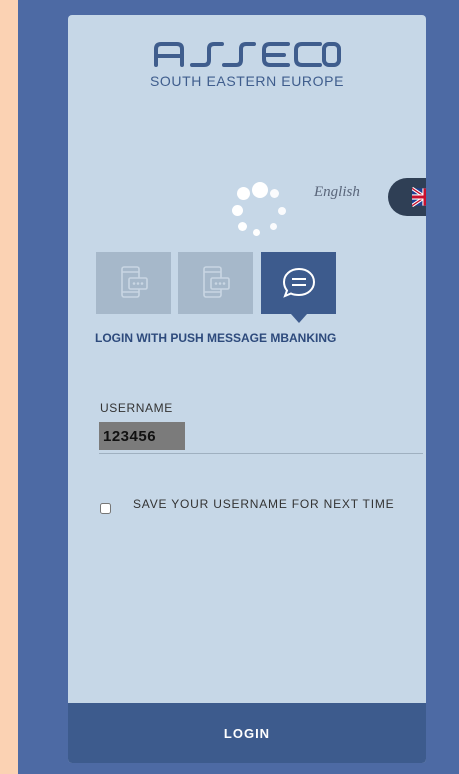 This screenshot has width=459, height=774. I want to click on chat-bubble-icon, so click(298, 282).